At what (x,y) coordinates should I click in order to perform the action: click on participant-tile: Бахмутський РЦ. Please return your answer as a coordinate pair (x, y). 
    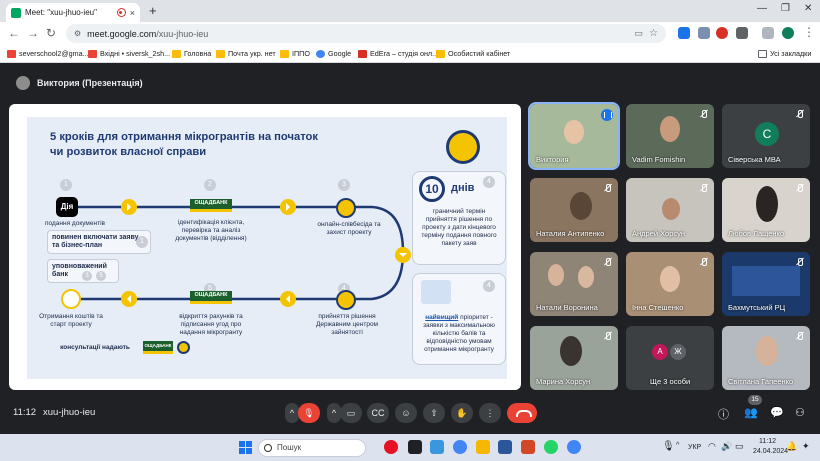
    Looking at the image, I should click on (766, 284).